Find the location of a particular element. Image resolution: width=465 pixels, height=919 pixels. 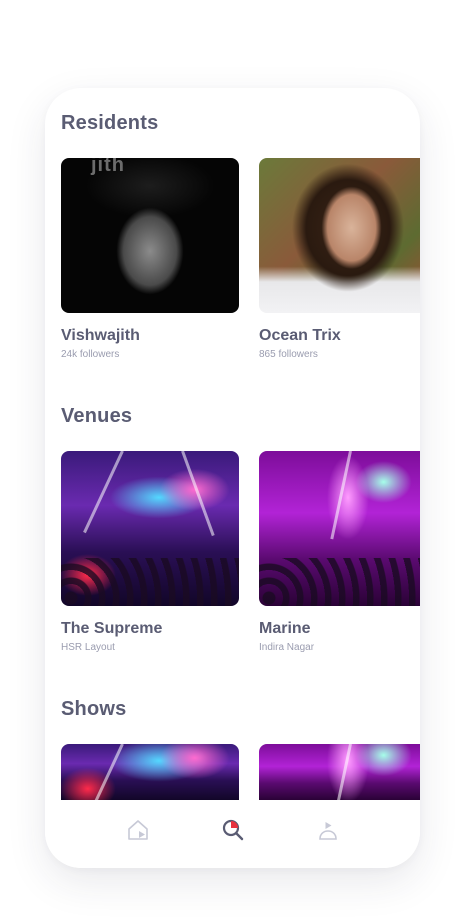

bottom-tab-bar is located at coordinates (232, 834).